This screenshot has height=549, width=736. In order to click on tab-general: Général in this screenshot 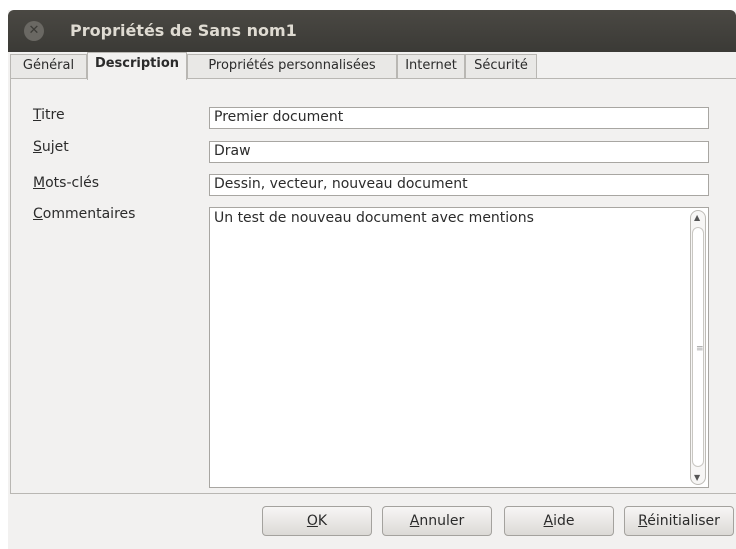, I will do `click(48, 66)`.